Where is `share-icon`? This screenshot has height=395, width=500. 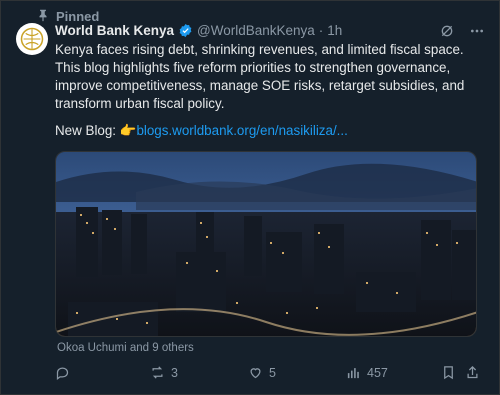 share-icon is located at coordinates (472, 372).